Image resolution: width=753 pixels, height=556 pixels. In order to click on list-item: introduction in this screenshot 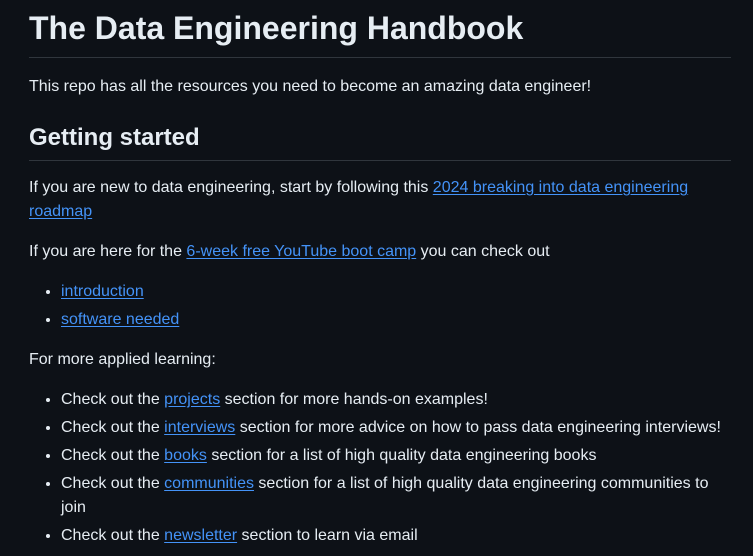, I will do `click(396, 292)`.